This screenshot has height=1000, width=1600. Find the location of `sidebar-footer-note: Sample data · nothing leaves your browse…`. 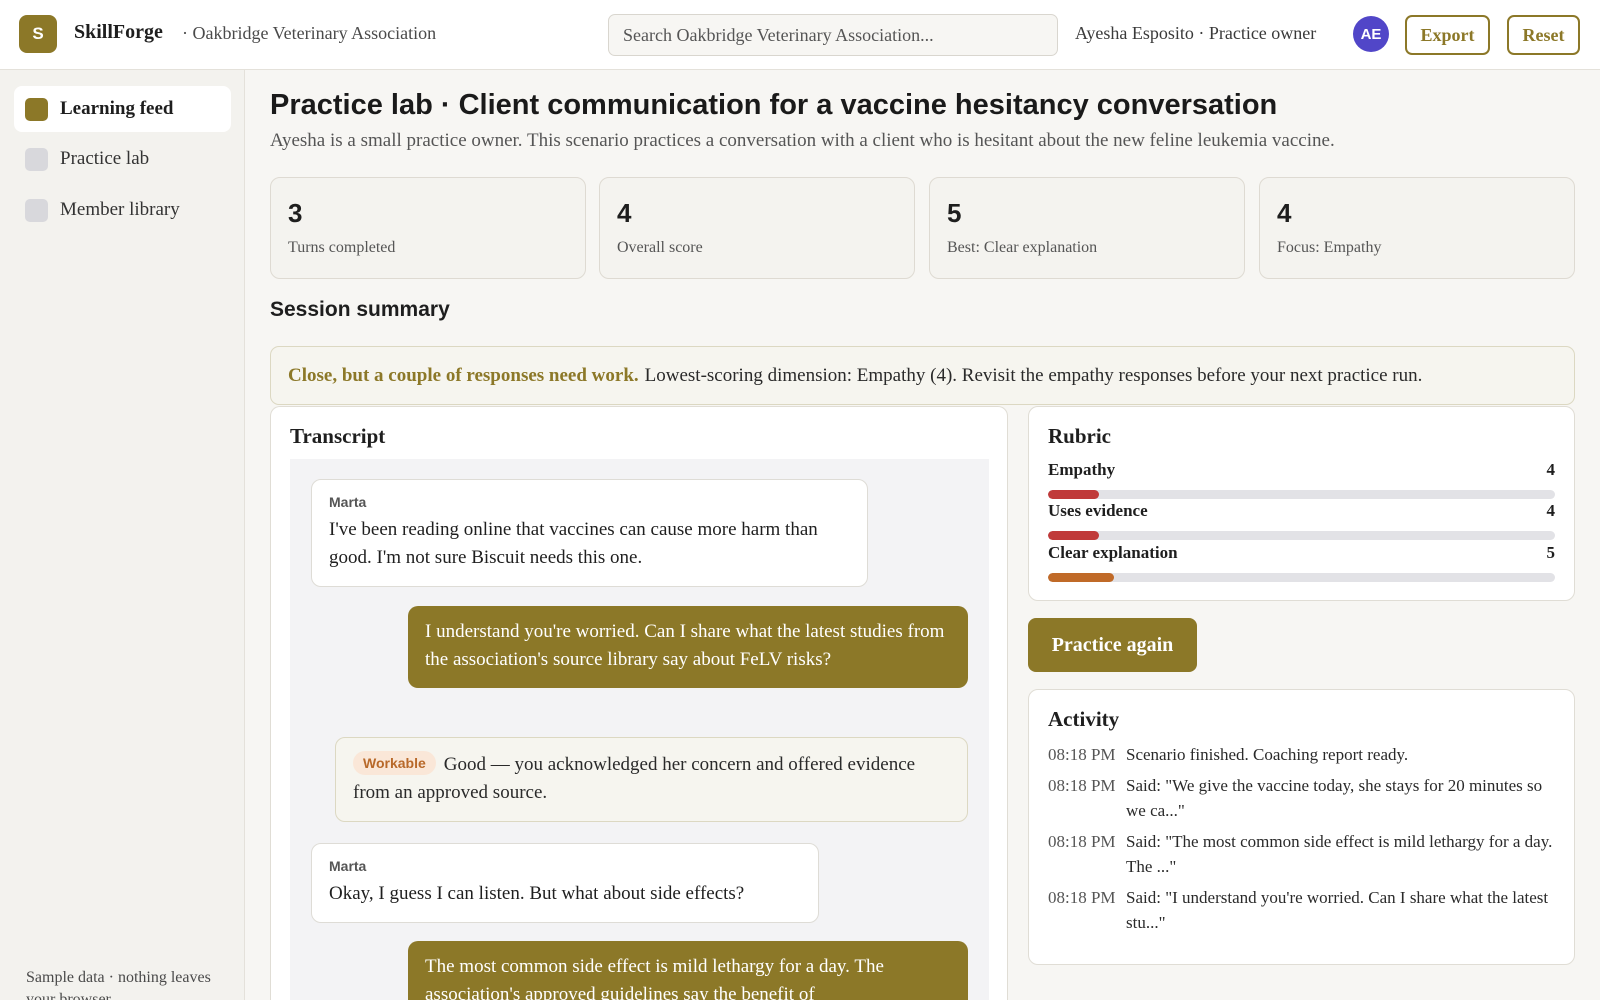

sidebar-footer-note: Sample data · nothing leaves your browse… is located at coordinates (118, 984).